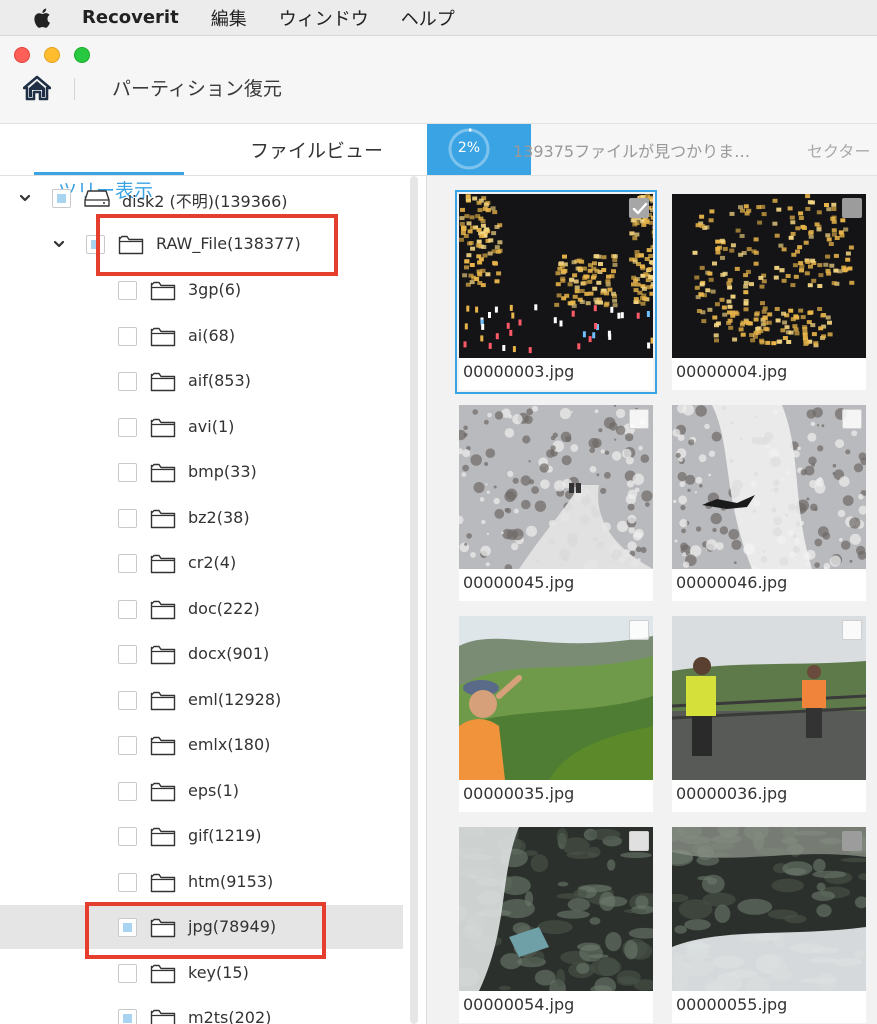 Image resolution: width=877 pixels, height=1024 pixels. What do you see at coordinates (316, 149) in the screenshot?
I see `tab-file-view: ファイルビュー` at bounding box center [316, 149].